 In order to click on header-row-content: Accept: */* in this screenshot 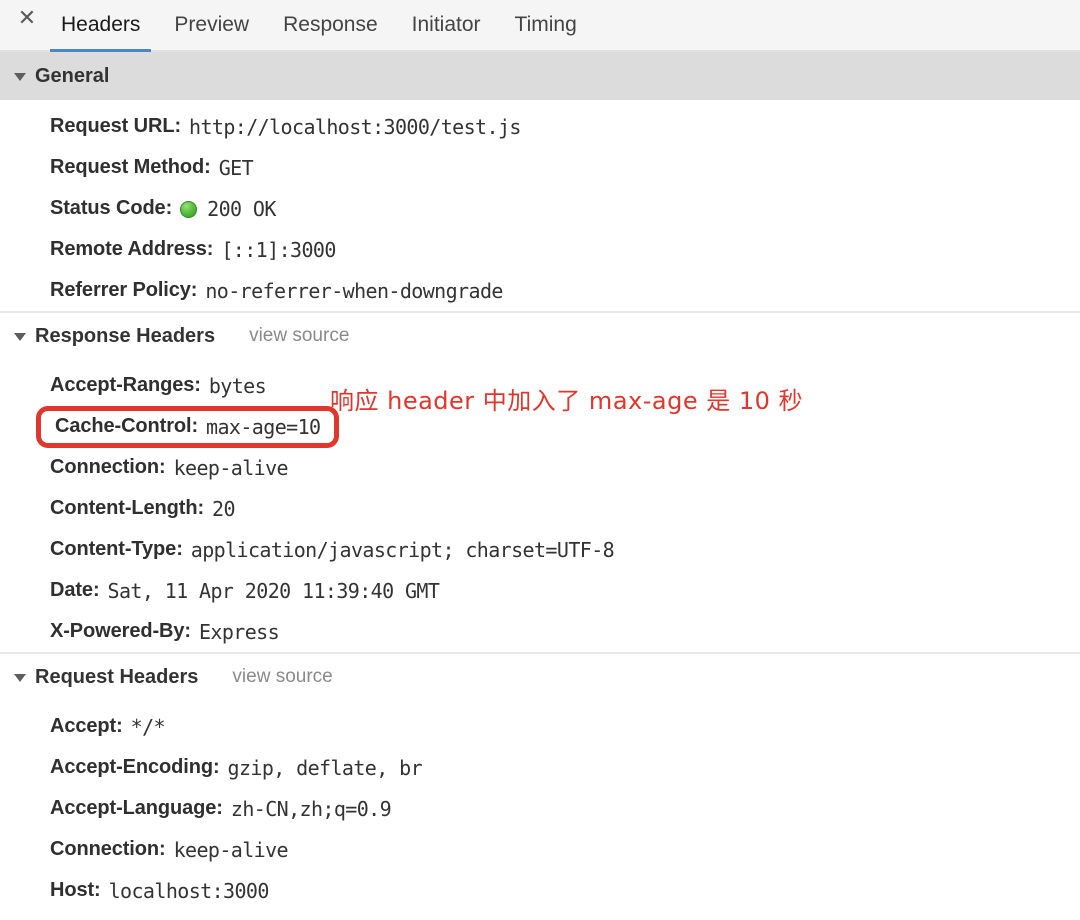, I will do `click(108, 726)`.